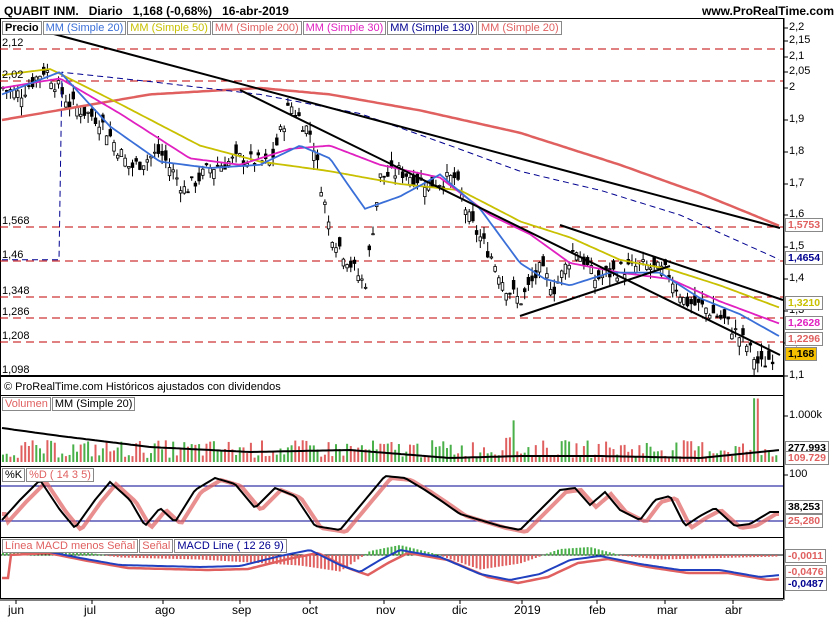  What do you see at coordinates (256, 28) in the screenshot?
I see `legend-entry: MM (Simple 200)` at bounding box center [256, 28].